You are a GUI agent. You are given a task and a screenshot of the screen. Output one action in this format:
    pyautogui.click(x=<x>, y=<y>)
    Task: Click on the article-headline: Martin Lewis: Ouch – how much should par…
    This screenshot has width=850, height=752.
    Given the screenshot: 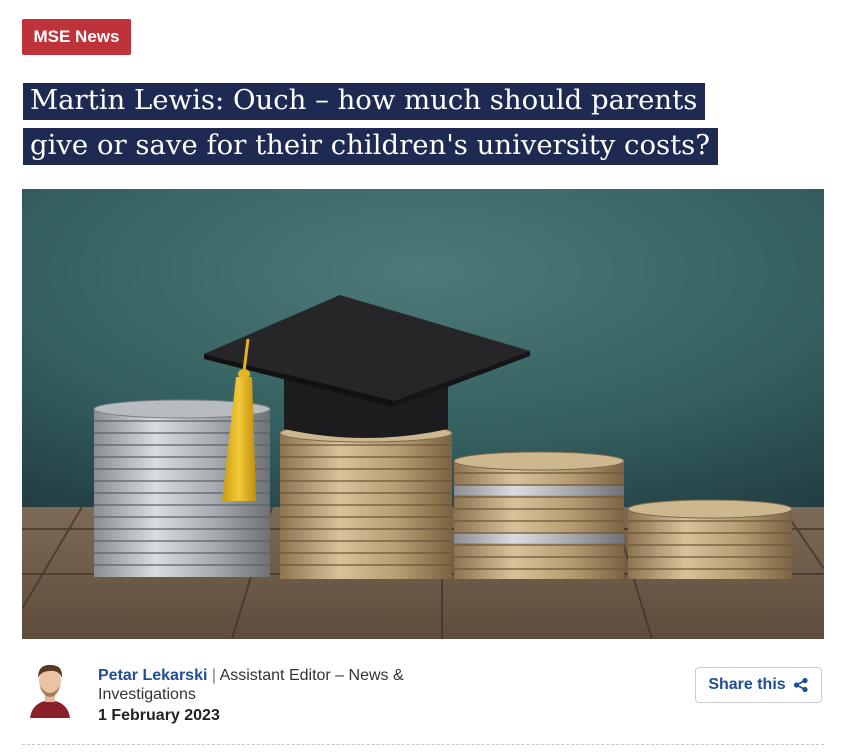 What is the action you would take?
    pyautogui.click(x=423, y=123)
    